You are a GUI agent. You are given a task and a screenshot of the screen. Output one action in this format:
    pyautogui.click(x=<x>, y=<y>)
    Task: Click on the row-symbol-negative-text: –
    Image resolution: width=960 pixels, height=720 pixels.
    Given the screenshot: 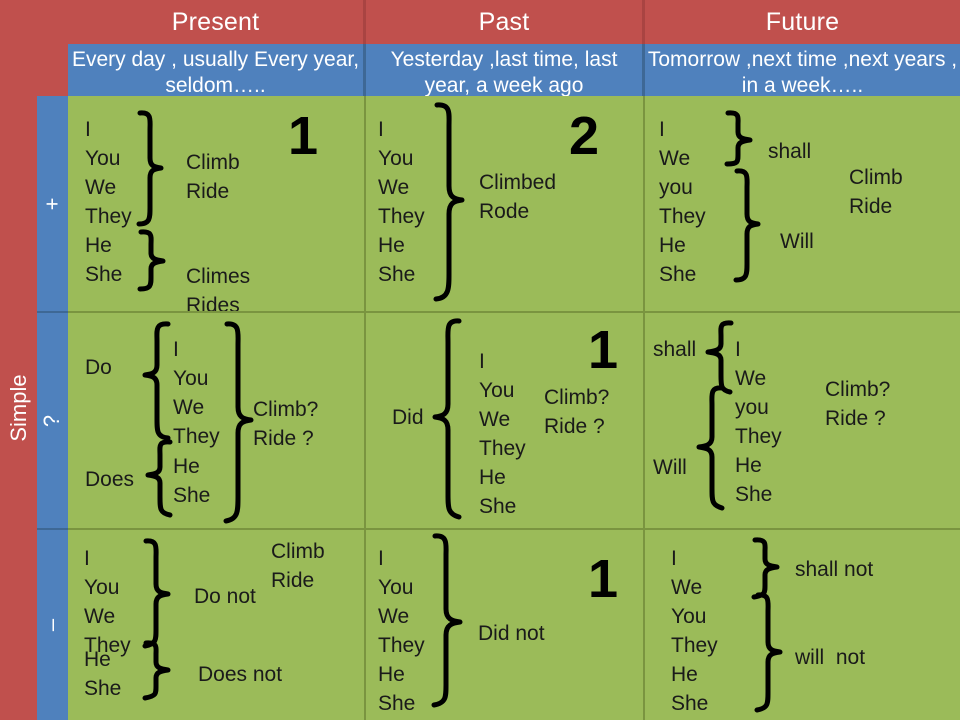 What is the action you would take?
    pyautogui.click(x=52, y=625)
    